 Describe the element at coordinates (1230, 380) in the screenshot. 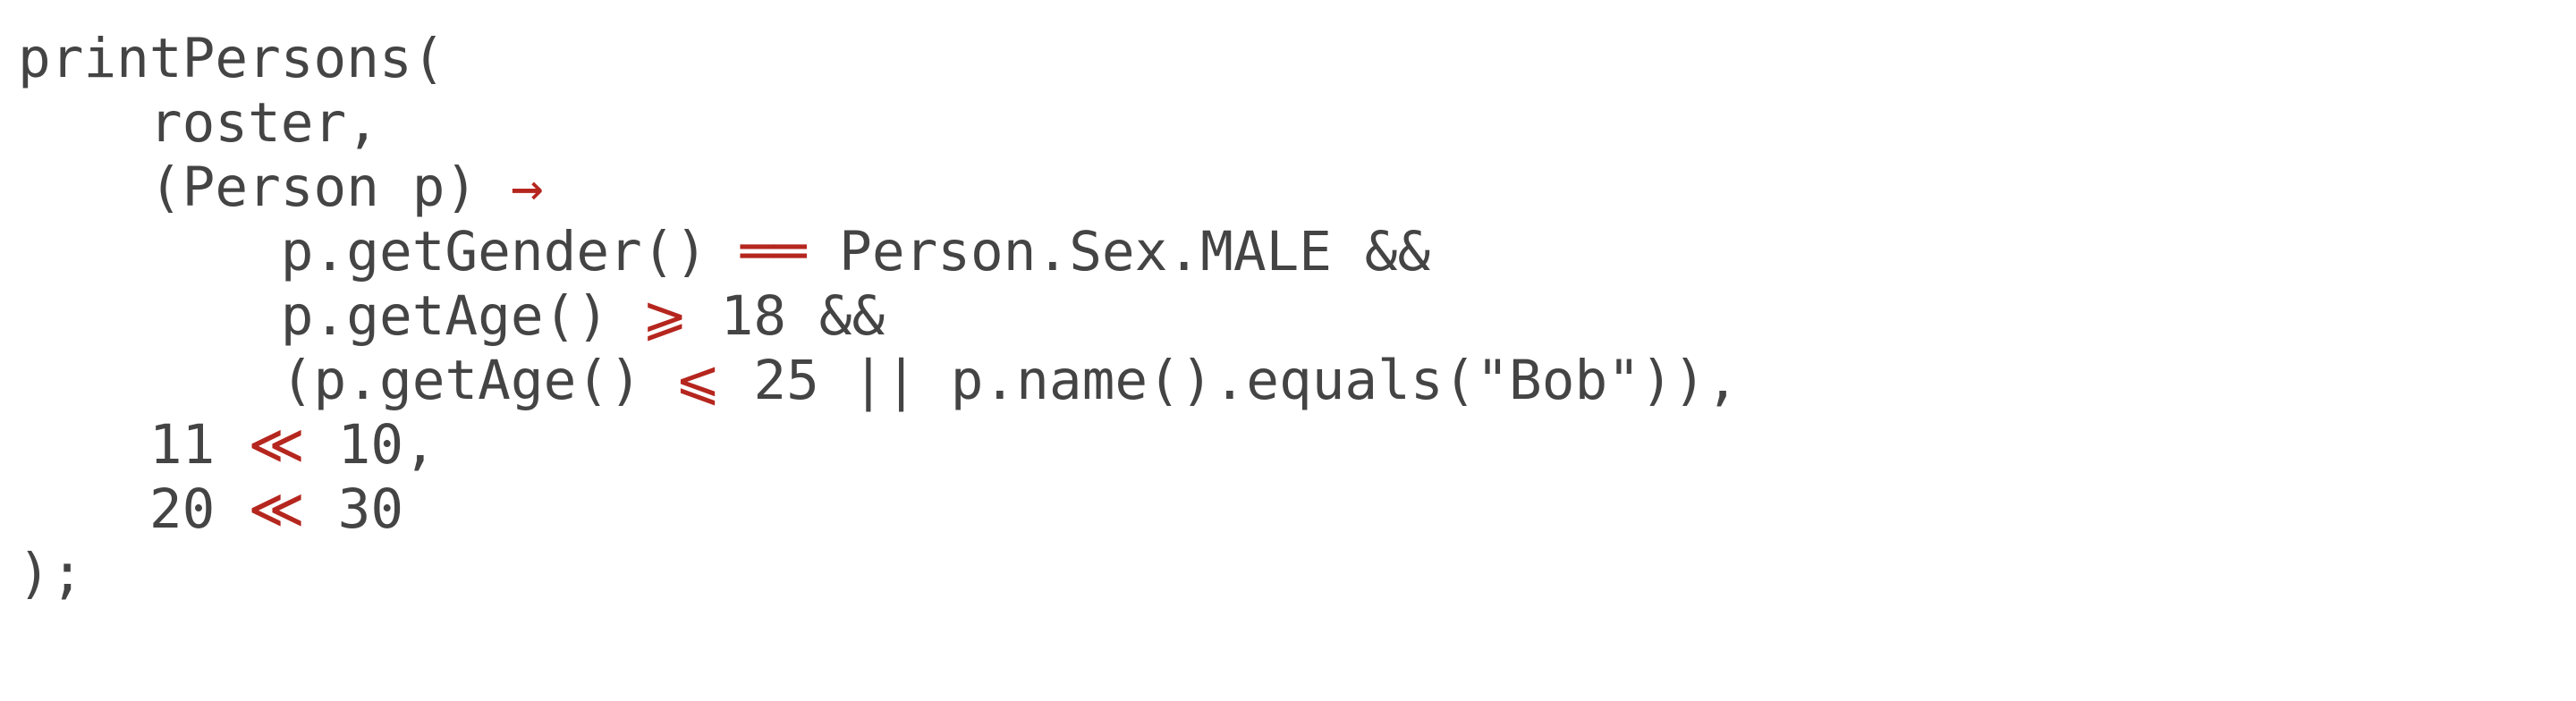

I see `code-token: 25 || p.name().equals("Bob")),` at that location.